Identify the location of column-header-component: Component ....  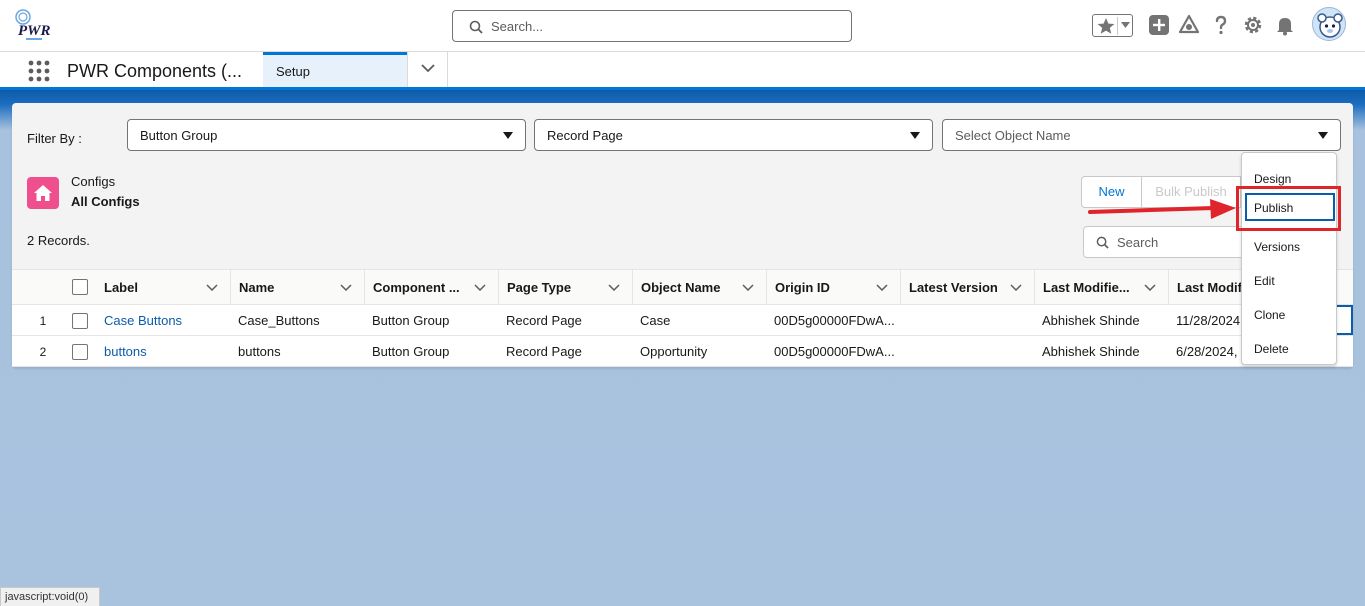
(431, 287).